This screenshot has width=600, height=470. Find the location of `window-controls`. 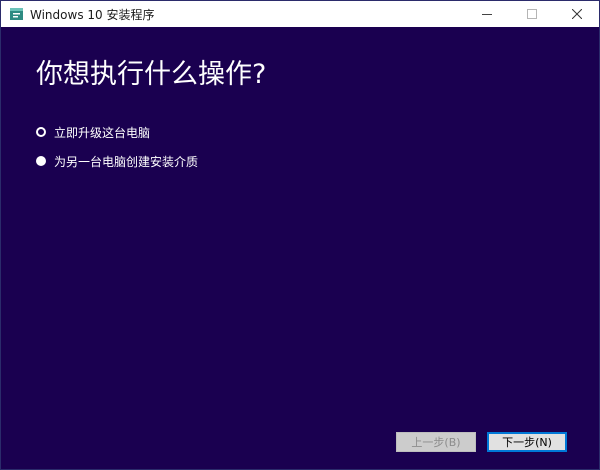

window-controls is located at coordinates (531, 14).